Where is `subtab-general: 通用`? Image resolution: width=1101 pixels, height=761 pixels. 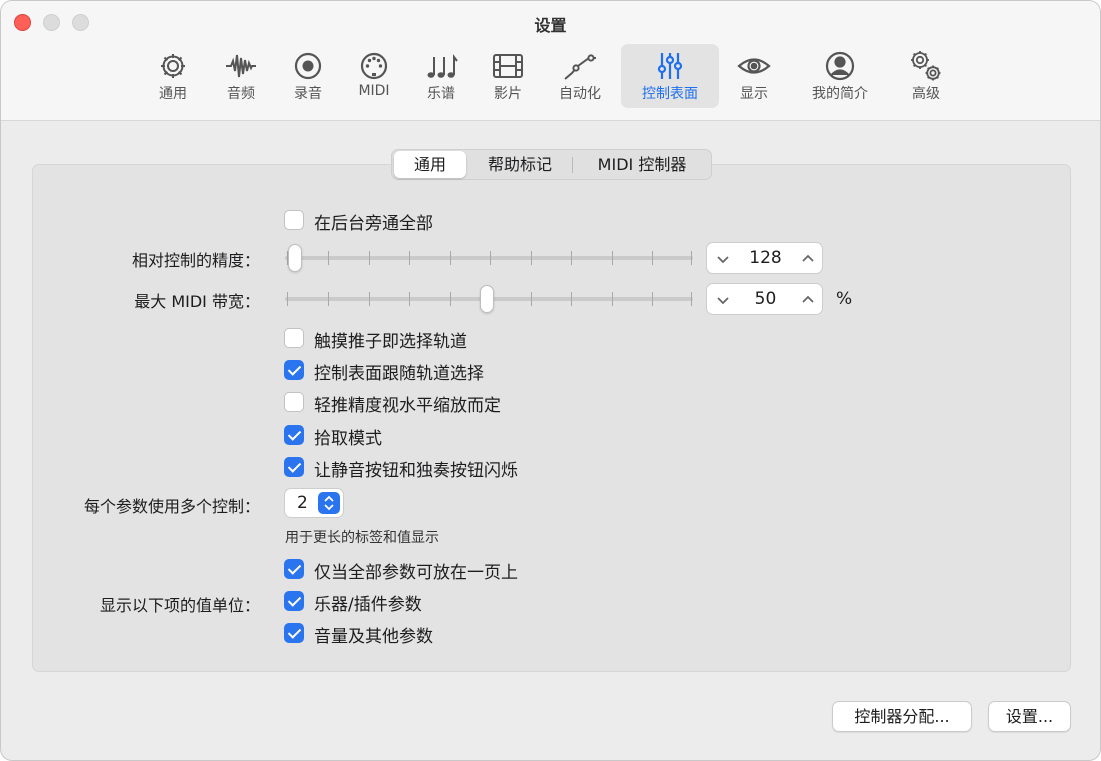
subtab-general: 通用 is located at coordinates (430, 164).